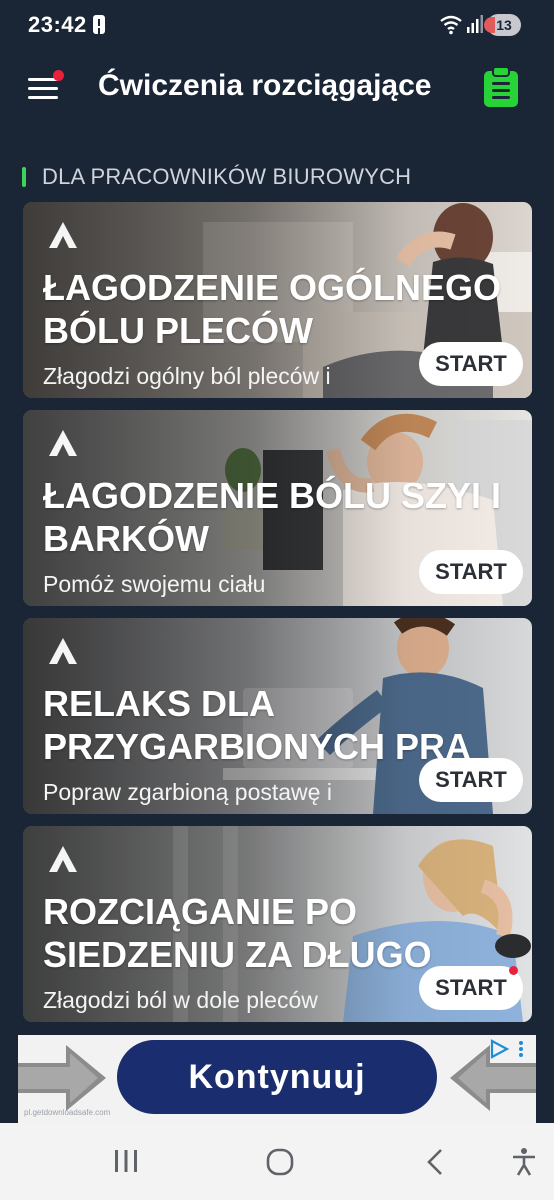 This screenshot has height=1200, width=554. I want to click on card-subtitle: Złagodzi ból w dole pleców, so click(180, 1000).